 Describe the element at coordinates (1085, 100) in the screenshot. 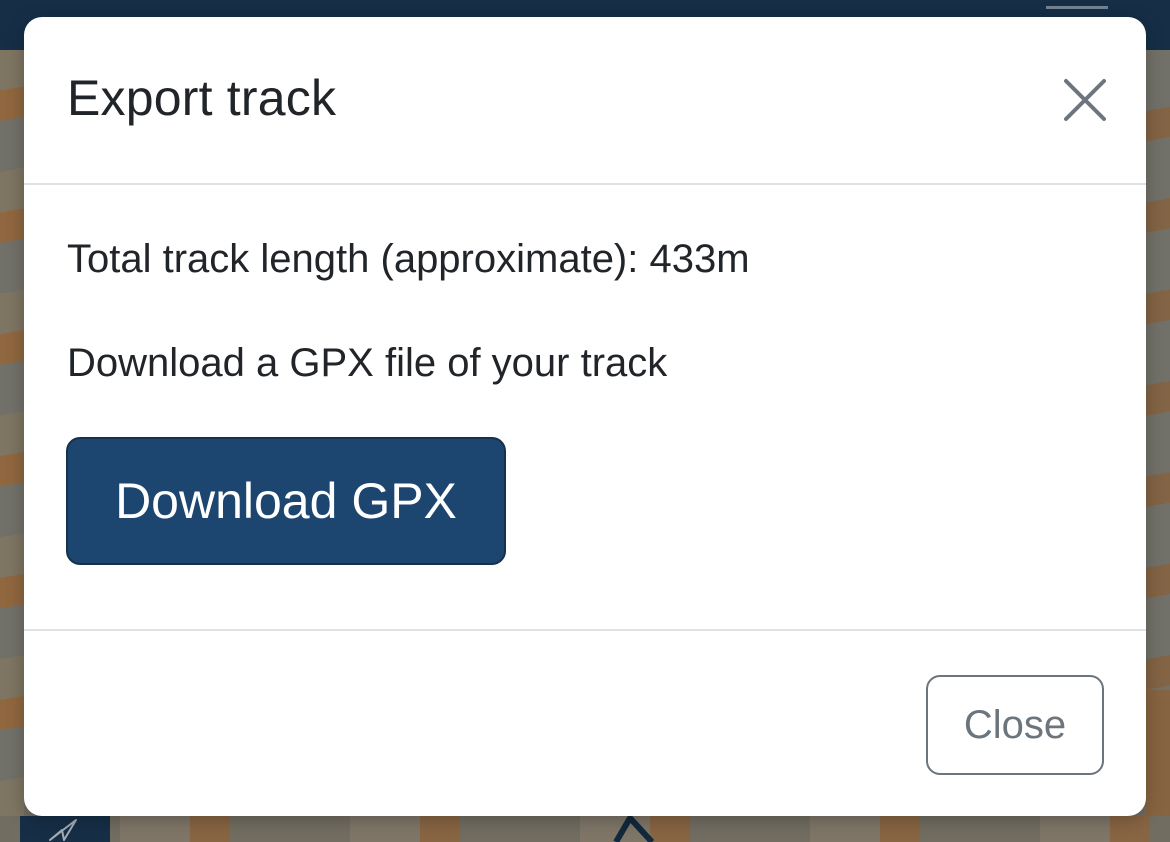

I see `close-icon` at that location.